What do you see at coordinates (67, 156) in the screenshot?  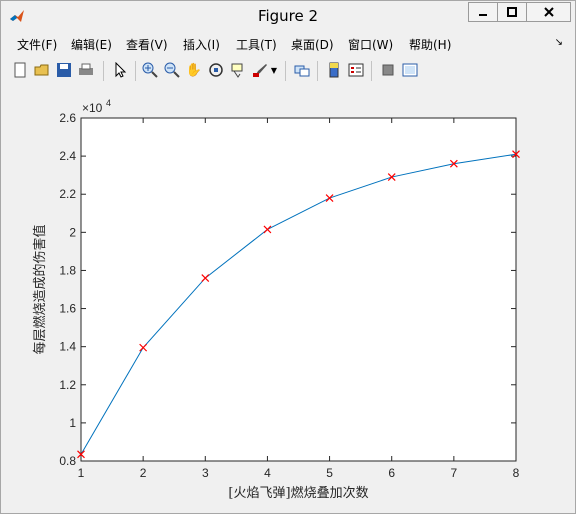 I see `y-tick-label: 2.4` at bounding box center [67, 156].